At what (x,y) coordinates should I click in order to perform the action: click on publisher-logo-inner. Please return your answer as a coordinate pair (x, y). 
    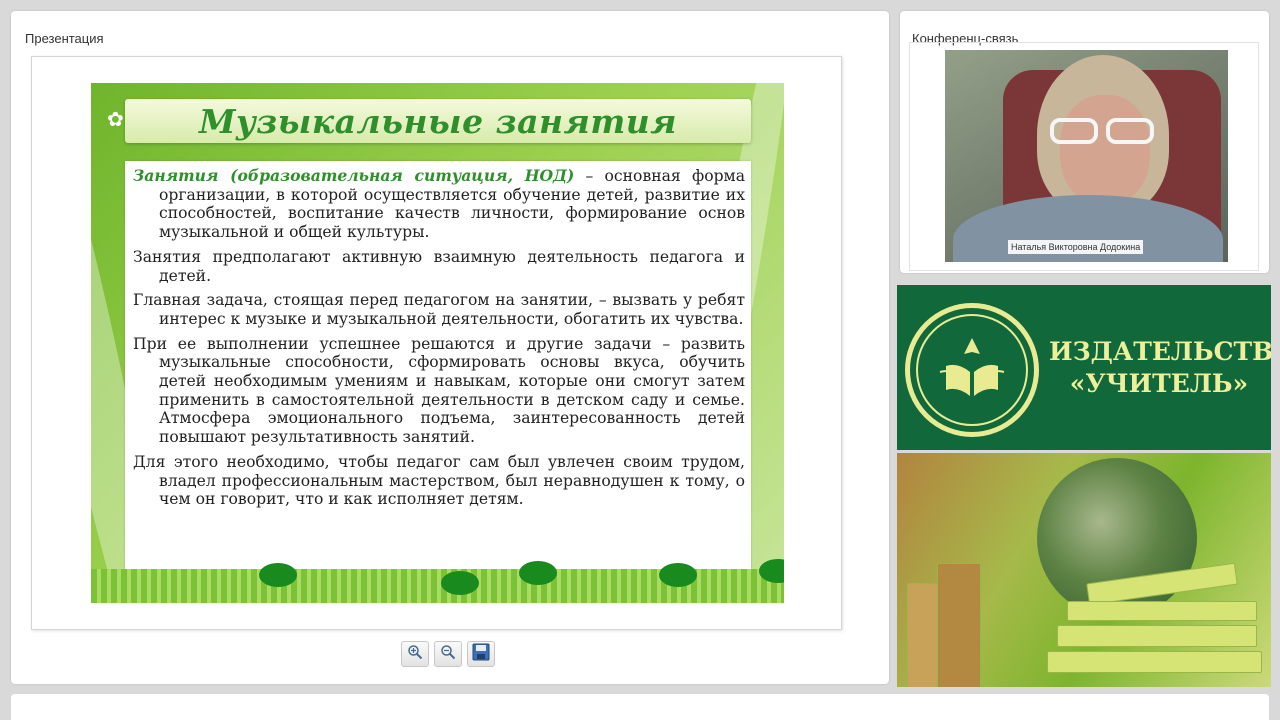
    Looking at the image, I should click on (972, 370).